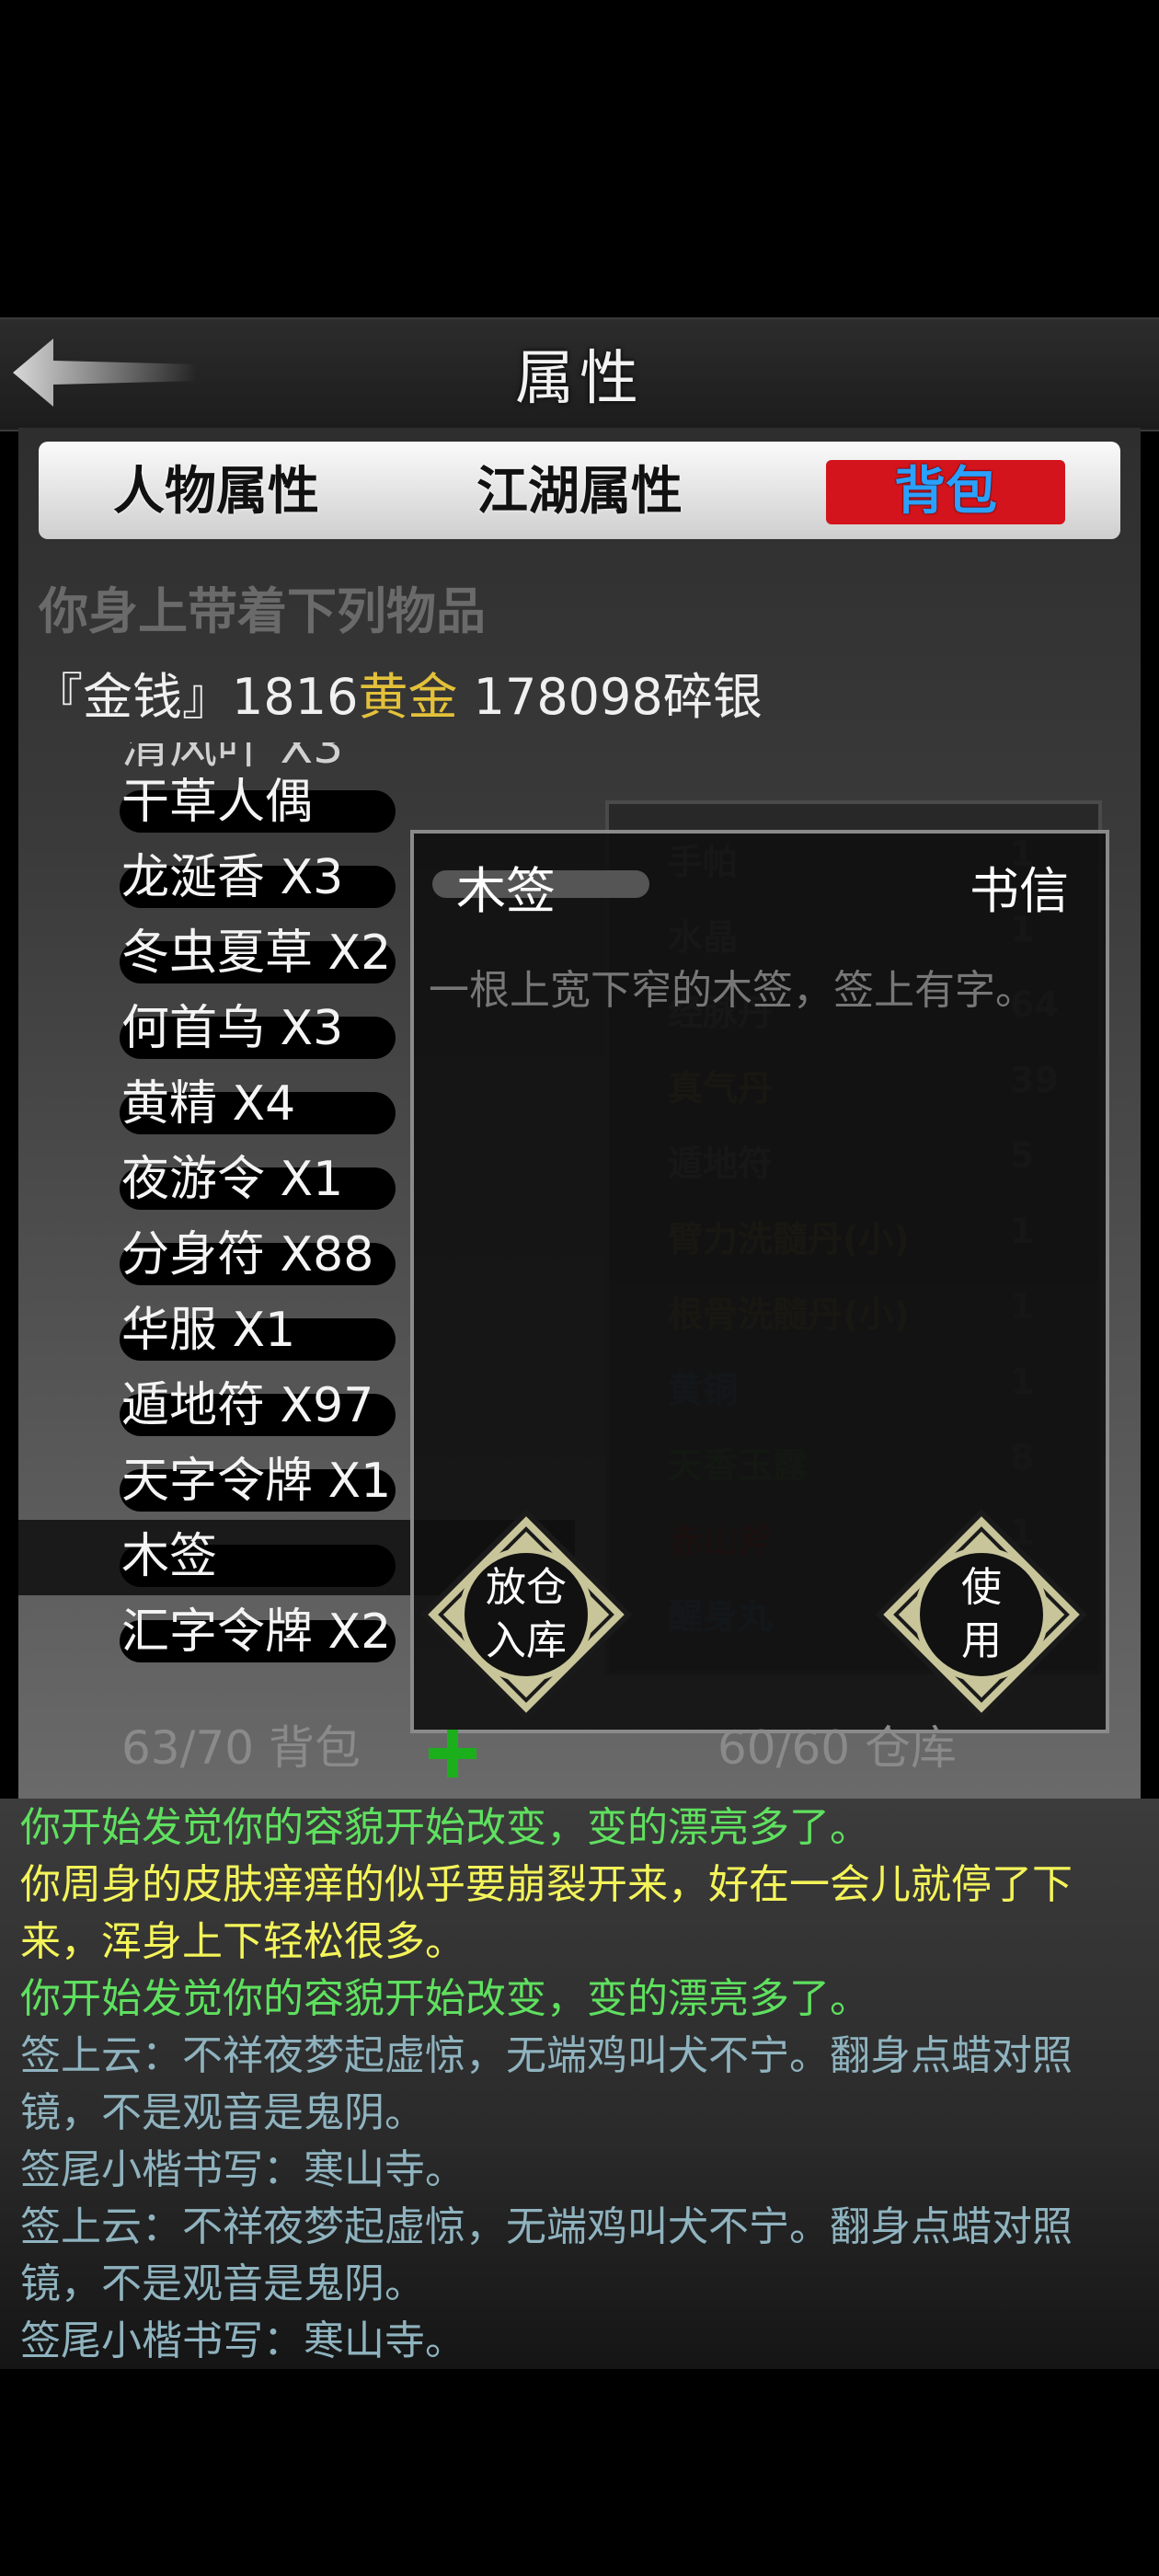  Describe the element at coordinates (208, 1330) in the screenshot. I see `inventory-item: 华服 X1` at that location.